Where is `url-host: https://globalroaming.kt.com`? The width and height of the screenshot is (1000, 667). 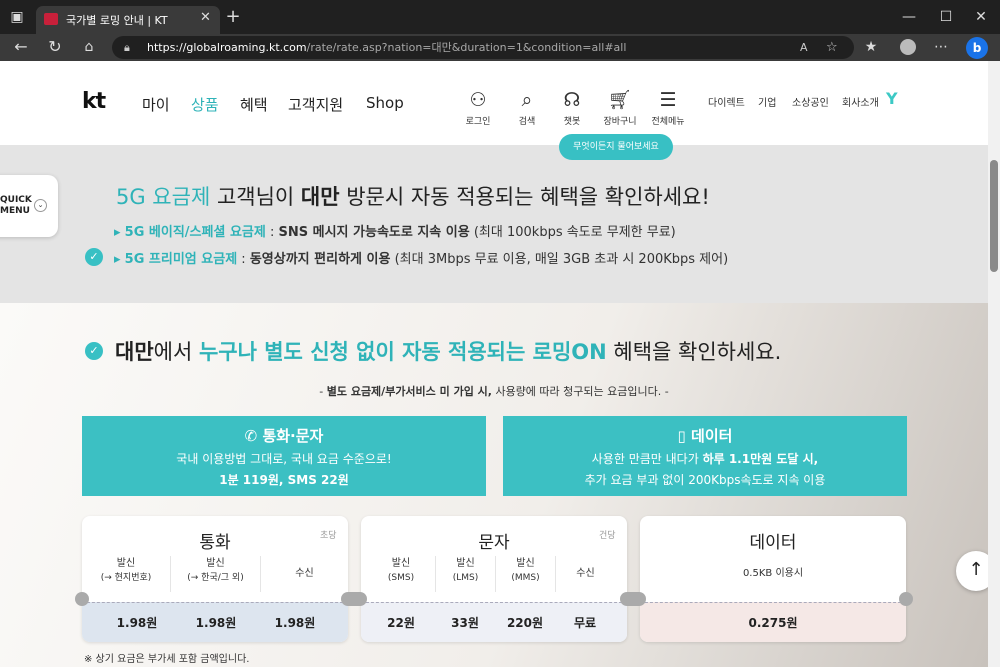
url-host: https://globalroaming.kt.com is located at coordinates (227, 47).